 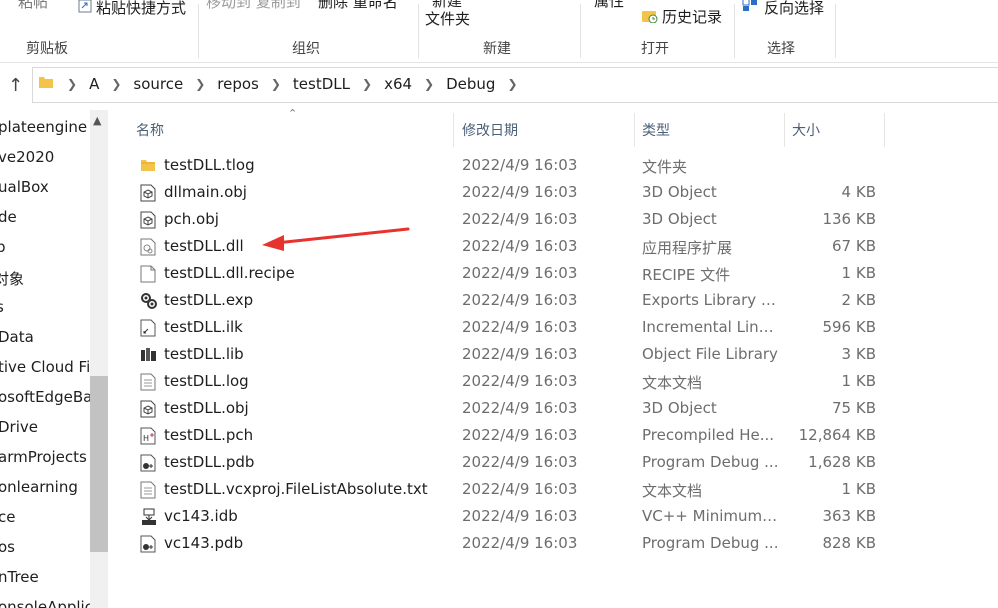 What do you see at coordinates (781, 49) in the screenshot?
I see `select-group-label: 选择` at bounding box center [781, 49].